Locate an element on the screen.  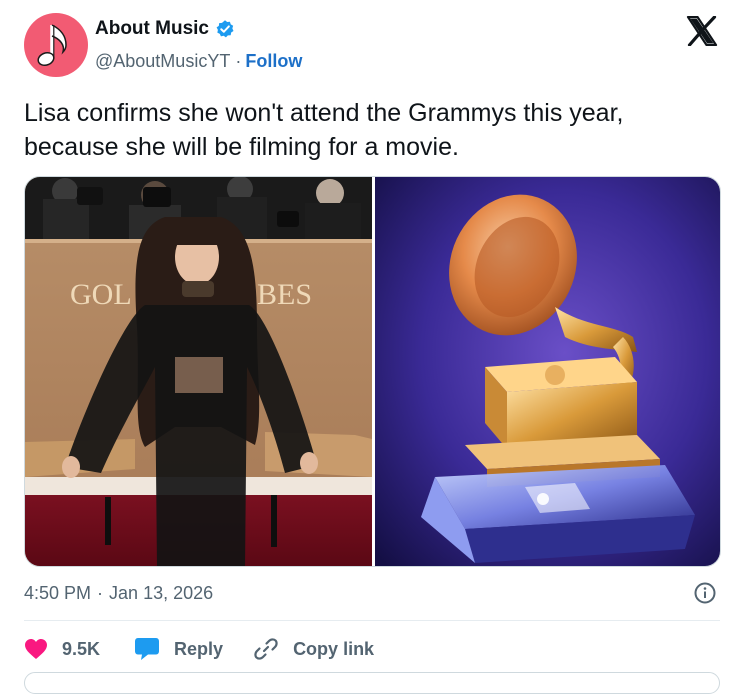
like-button: 9.5K is located at coordinates (62, 649).